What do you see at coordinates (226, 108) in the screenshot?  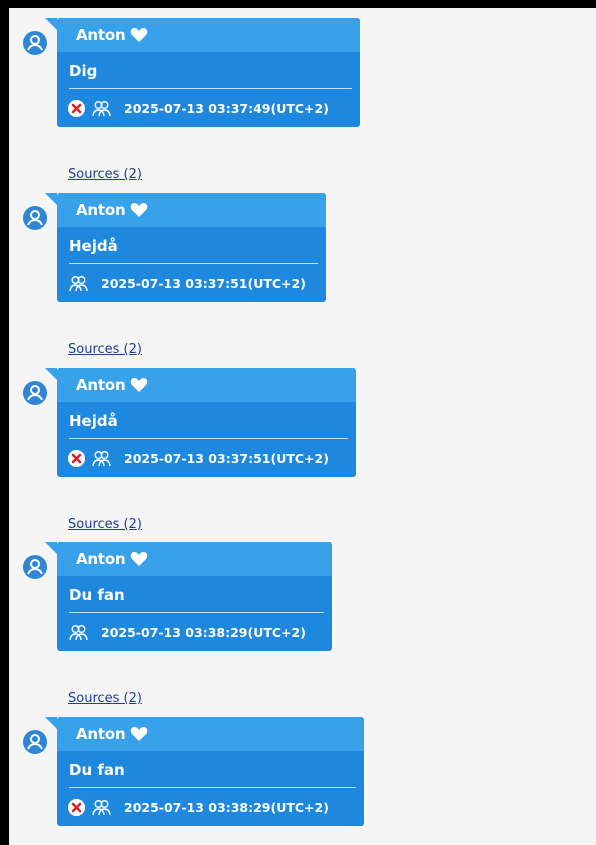 I see `timestamp: 2025-07-13 03:37:49(UTC+2)` at bounding box center [226, 108].